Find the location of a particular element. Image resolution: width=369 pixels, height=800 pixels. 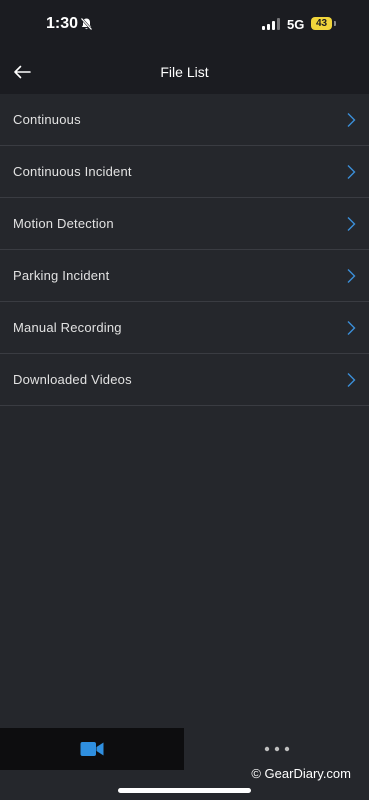

list-item-continuous-incident: Continuous Incident is located at coordinates (184, 172).